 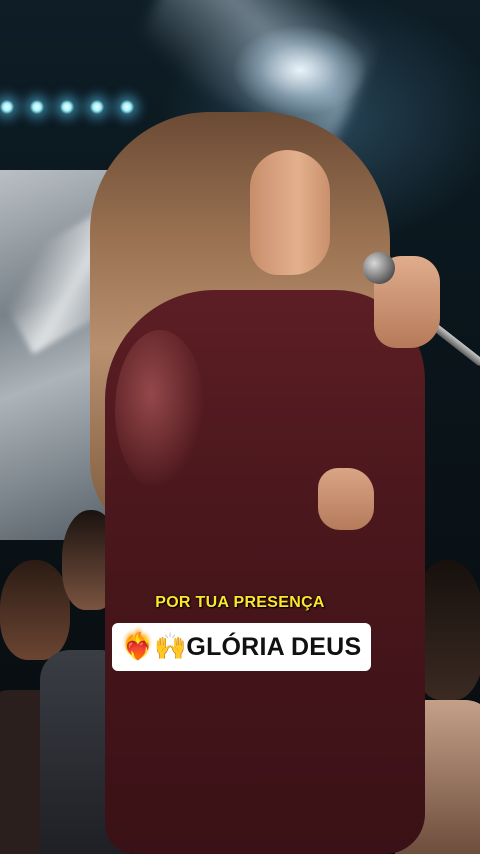 I want to click on caption-line-1: POR TUA PRESENÇA, so click(x=240, y=602).